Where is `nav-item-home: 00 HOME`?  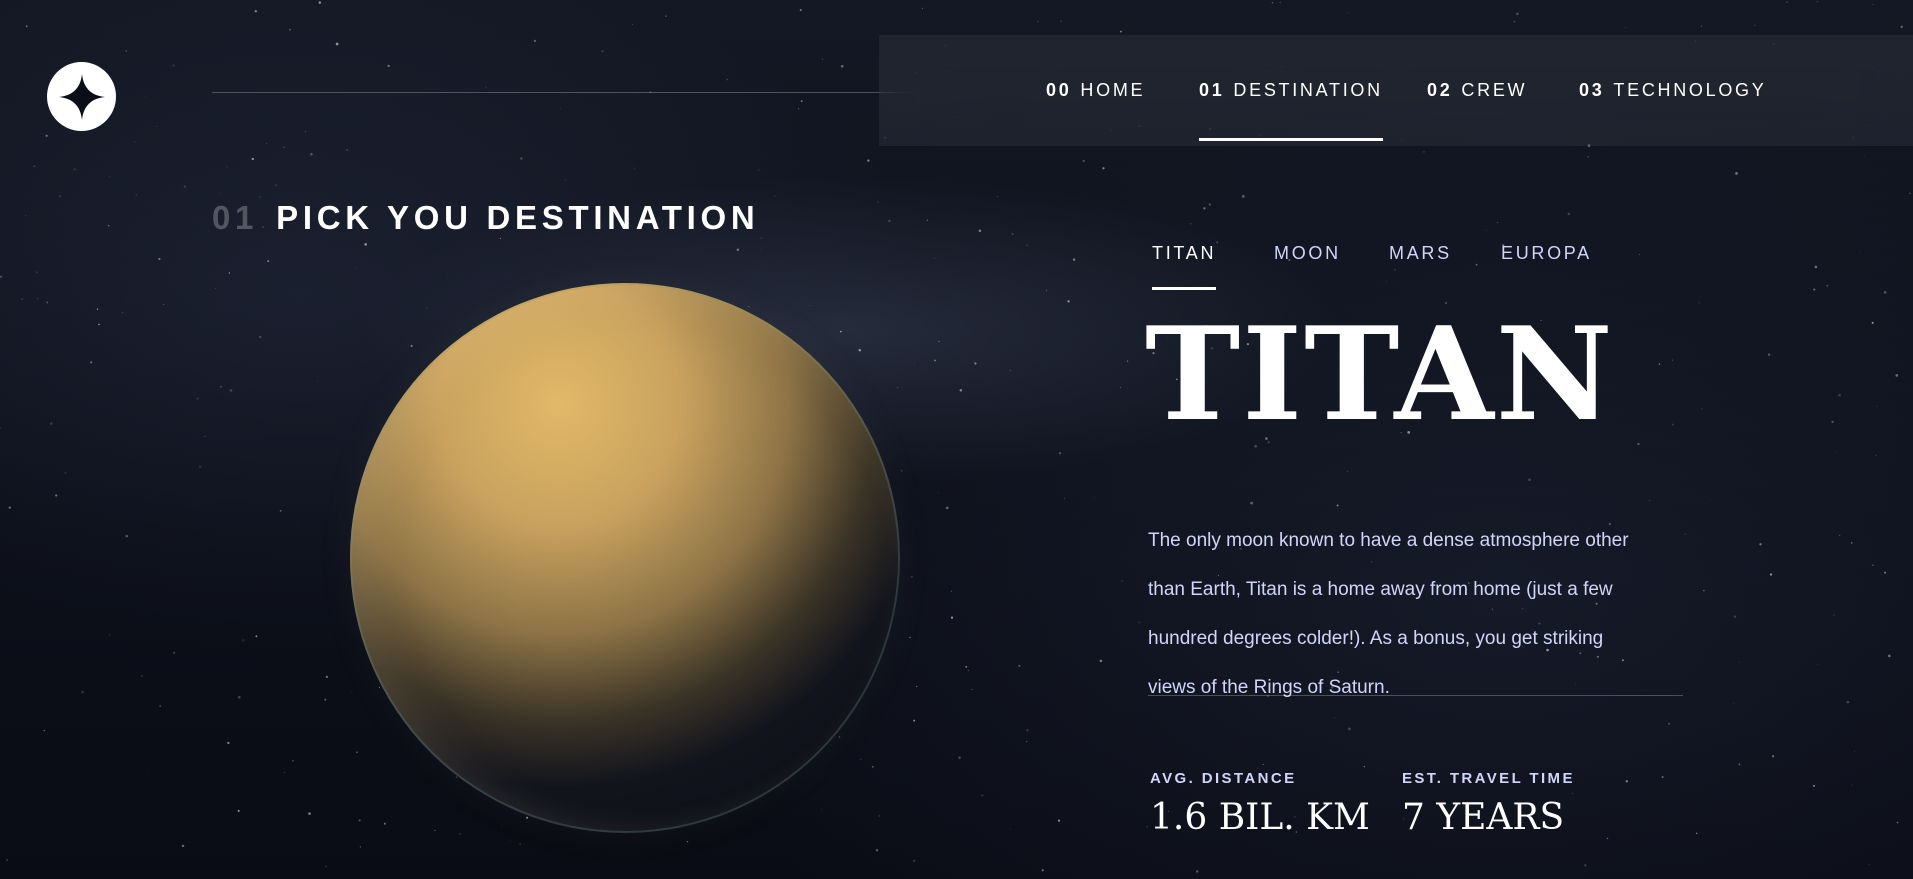 nav-item-home: 00 HOME is located at coordinates (1095, 90).